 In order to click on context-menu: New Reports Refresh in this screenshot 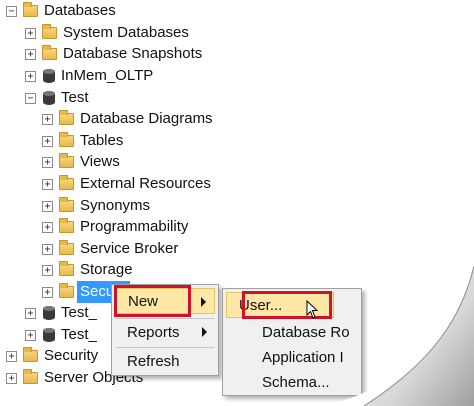, I will do `click(165, 330)`.